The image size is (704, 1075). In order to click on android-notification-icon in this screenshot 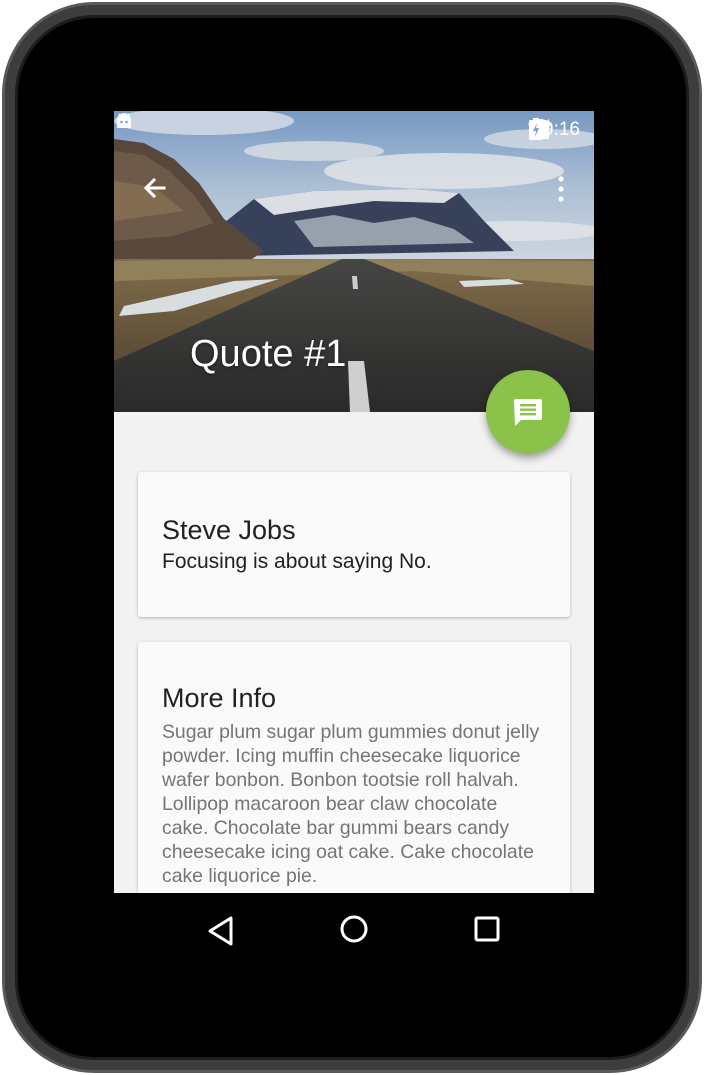, I will do `click(124, 120)`.